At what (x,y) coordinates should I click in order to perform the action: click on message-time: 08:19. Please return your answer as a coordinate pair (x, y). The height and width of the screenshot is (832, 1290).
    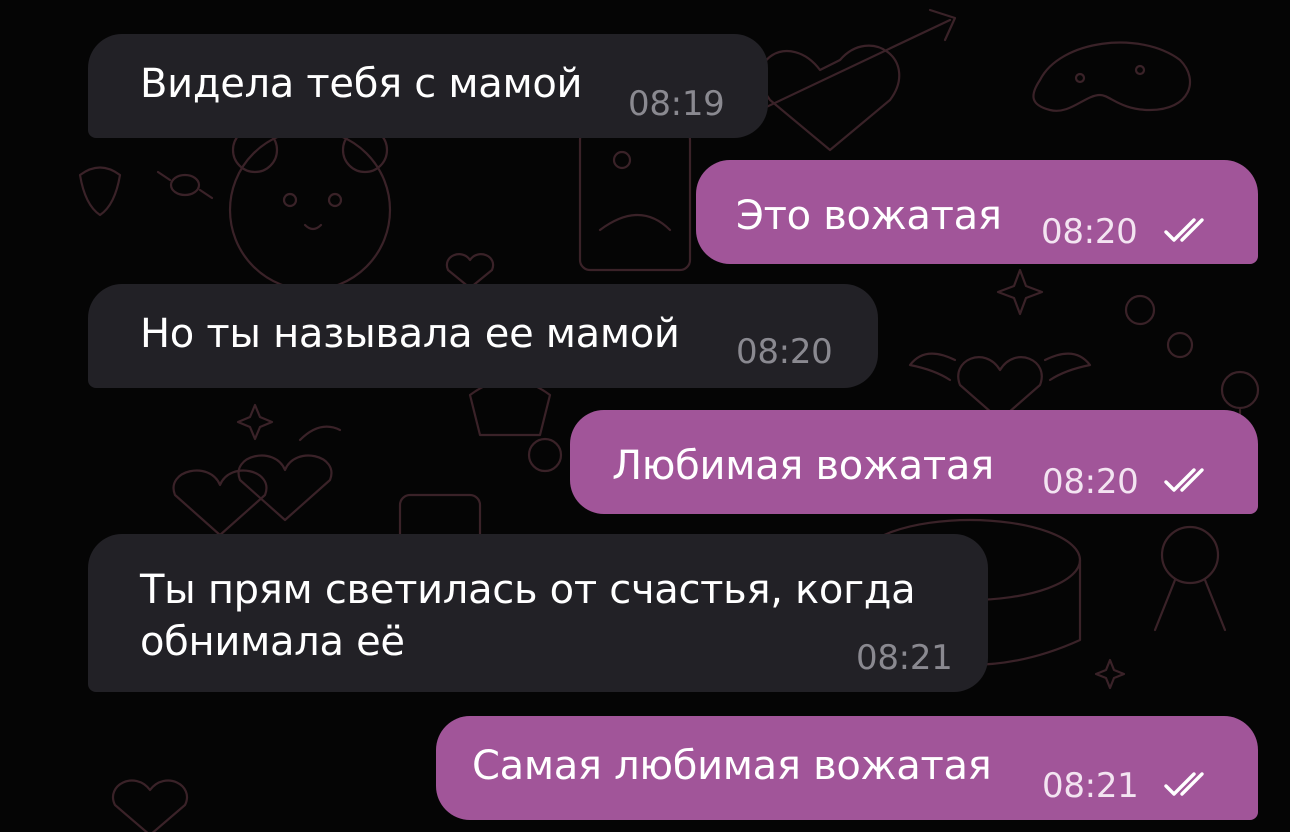
    Looking at the image, I should click on (676, 104).